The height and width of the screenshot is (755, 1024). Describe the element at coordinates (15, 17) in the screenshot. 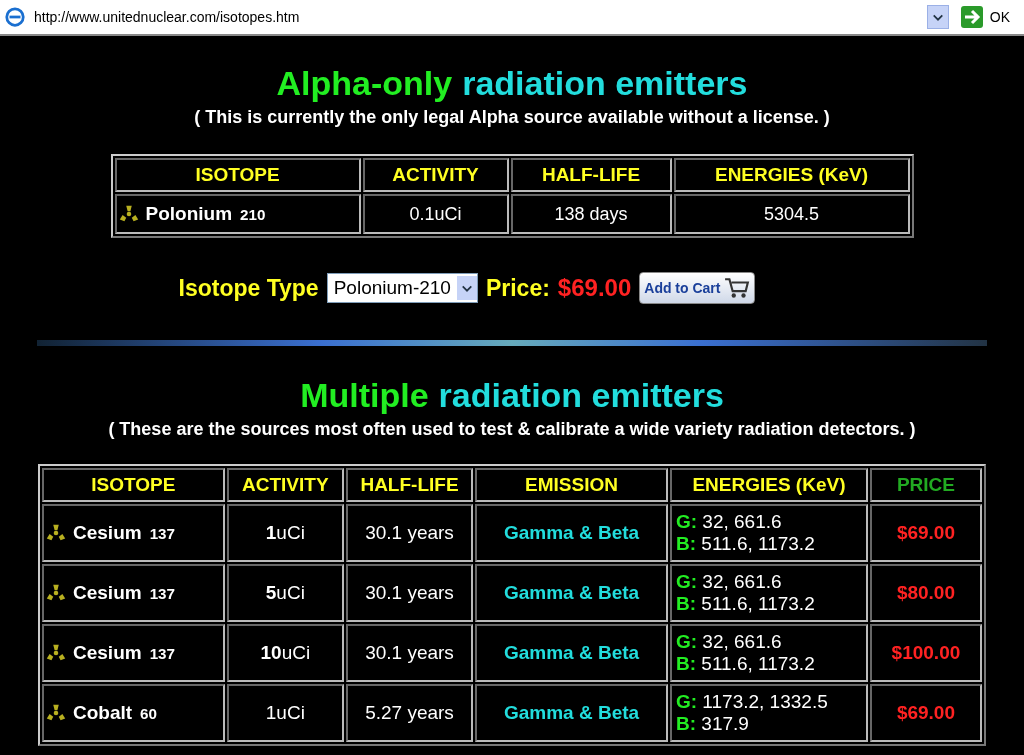

I see `browser-logo-icon` at that location.